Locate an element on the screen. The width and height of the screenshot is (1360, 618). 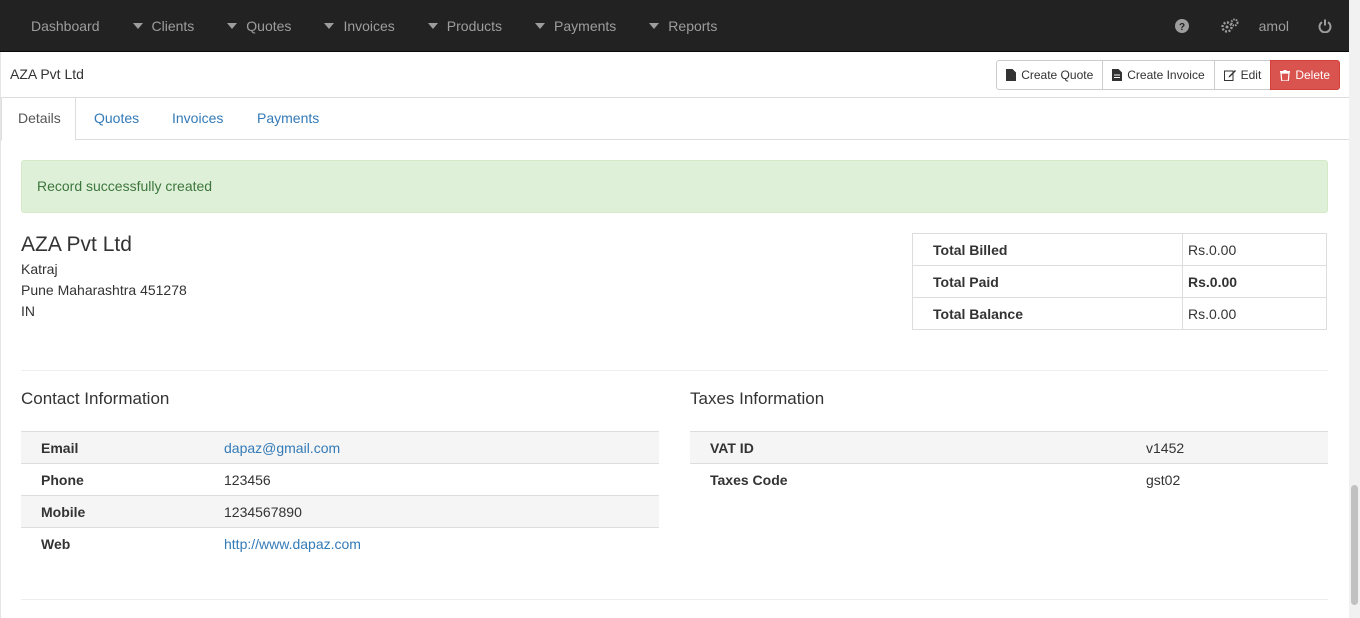
email-link: dapaz@gmail.com is located at coordinates (431, 448).